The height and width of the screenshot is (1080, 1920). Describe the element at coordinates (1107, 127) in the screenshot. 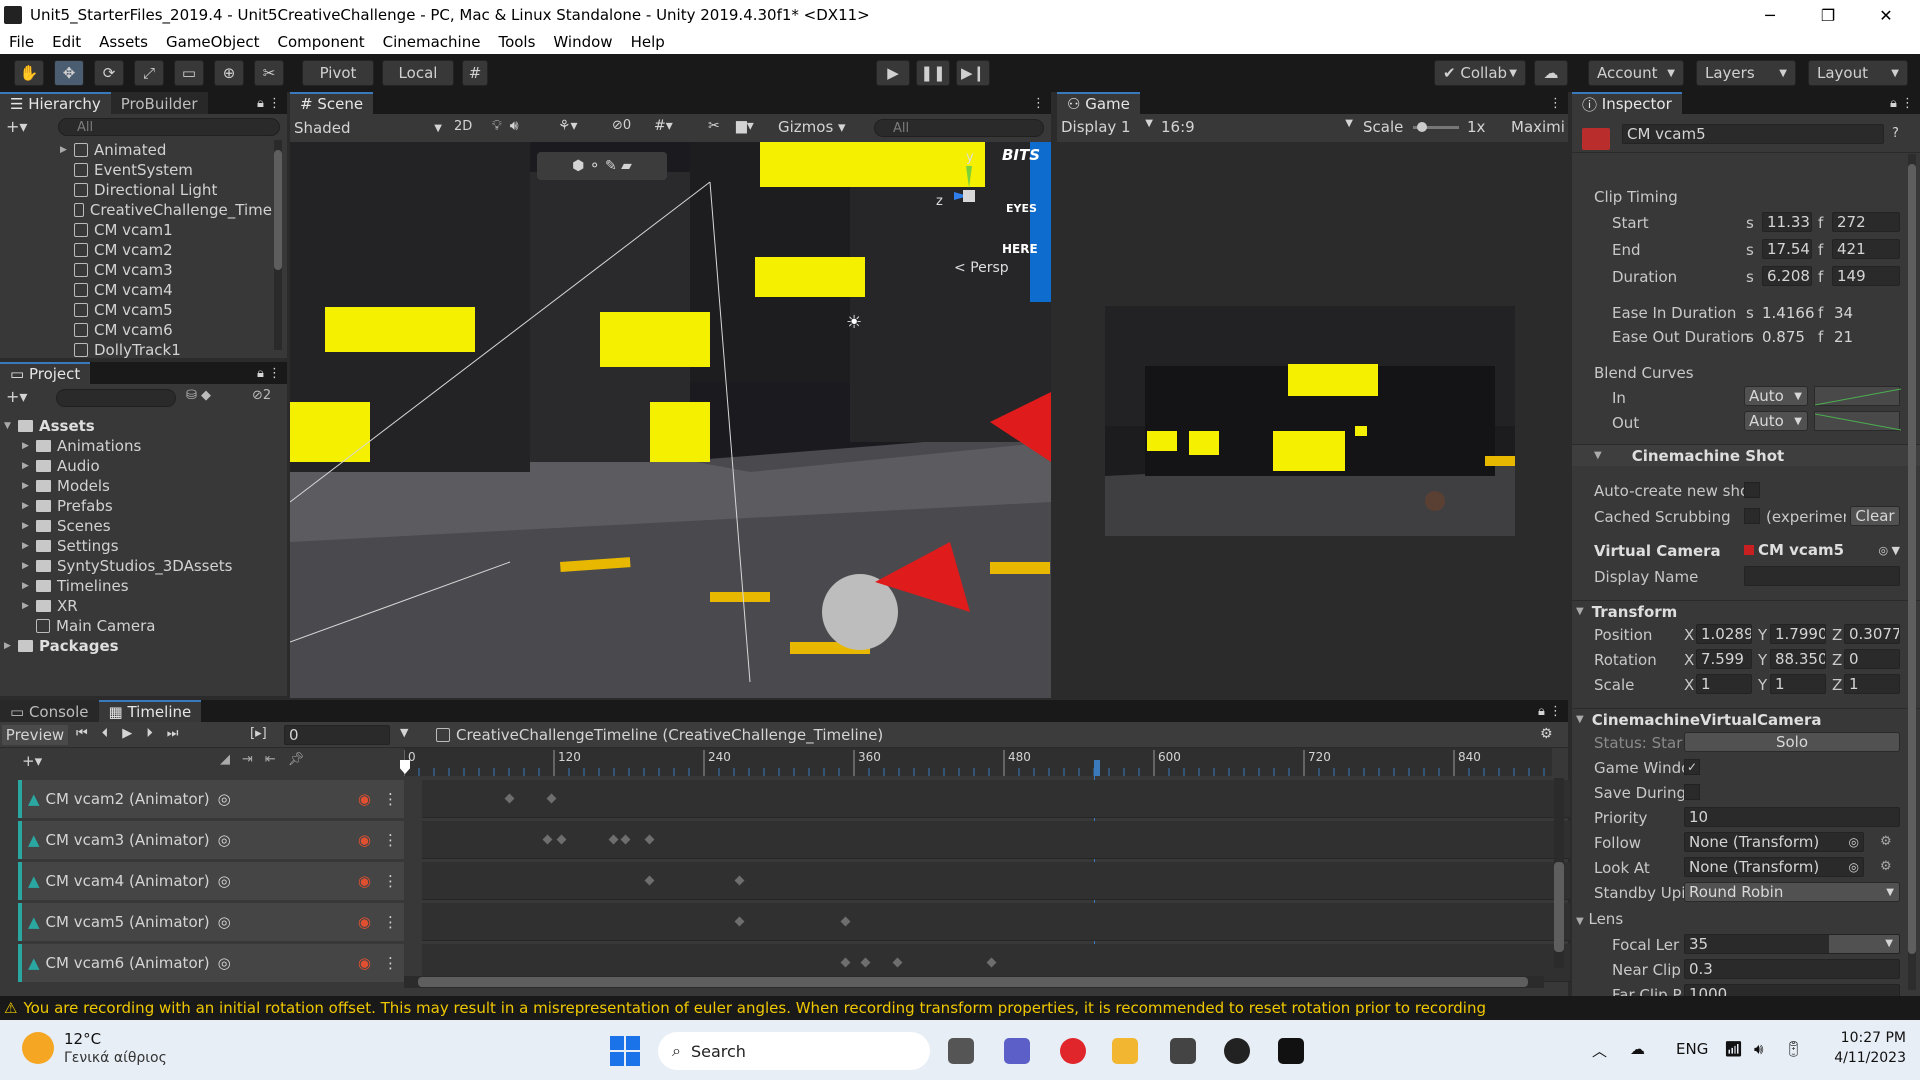

I see `display-dropdown: Display 1 ▼` at that location.